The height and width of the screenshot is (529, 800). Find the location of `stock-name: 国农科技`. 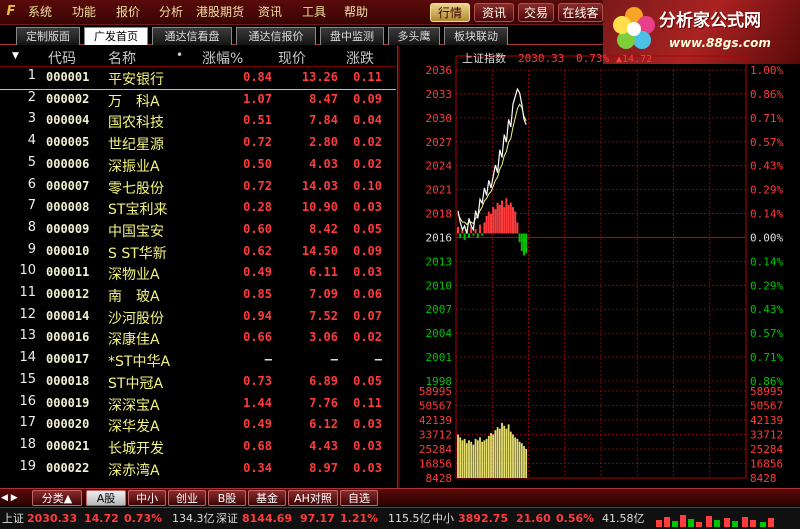

stock-name: 国农科技 is located at coordinates (136, 123).